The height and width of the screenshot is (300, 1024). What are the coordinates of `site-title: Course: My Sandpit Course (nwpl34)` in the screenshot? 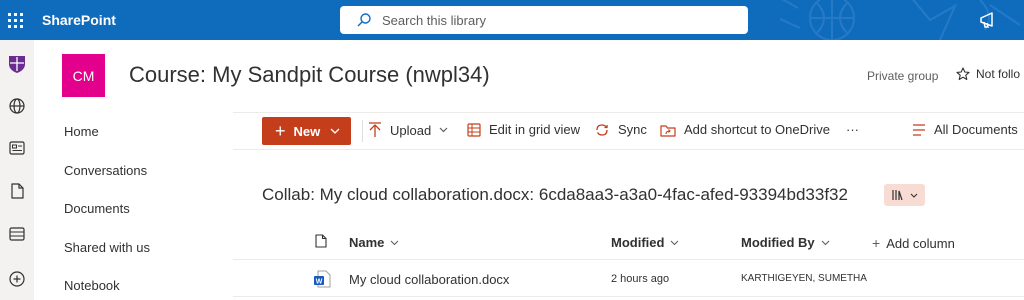 It's located at (309, 75).